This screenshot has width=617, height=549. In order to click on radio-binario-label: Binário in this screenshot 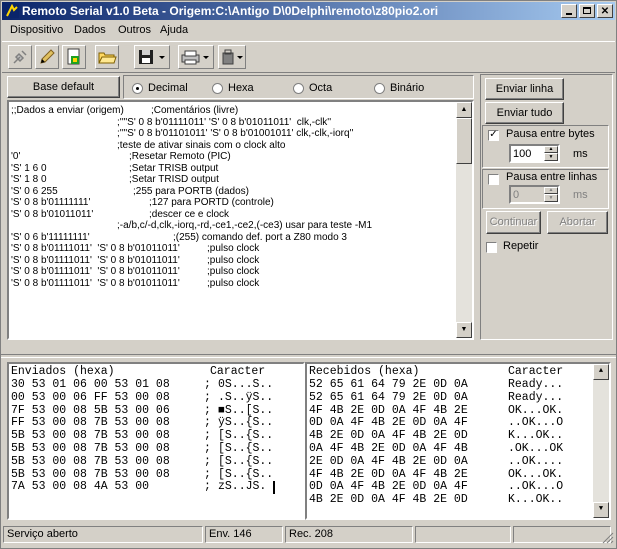, I will do `click(407, 88)`.